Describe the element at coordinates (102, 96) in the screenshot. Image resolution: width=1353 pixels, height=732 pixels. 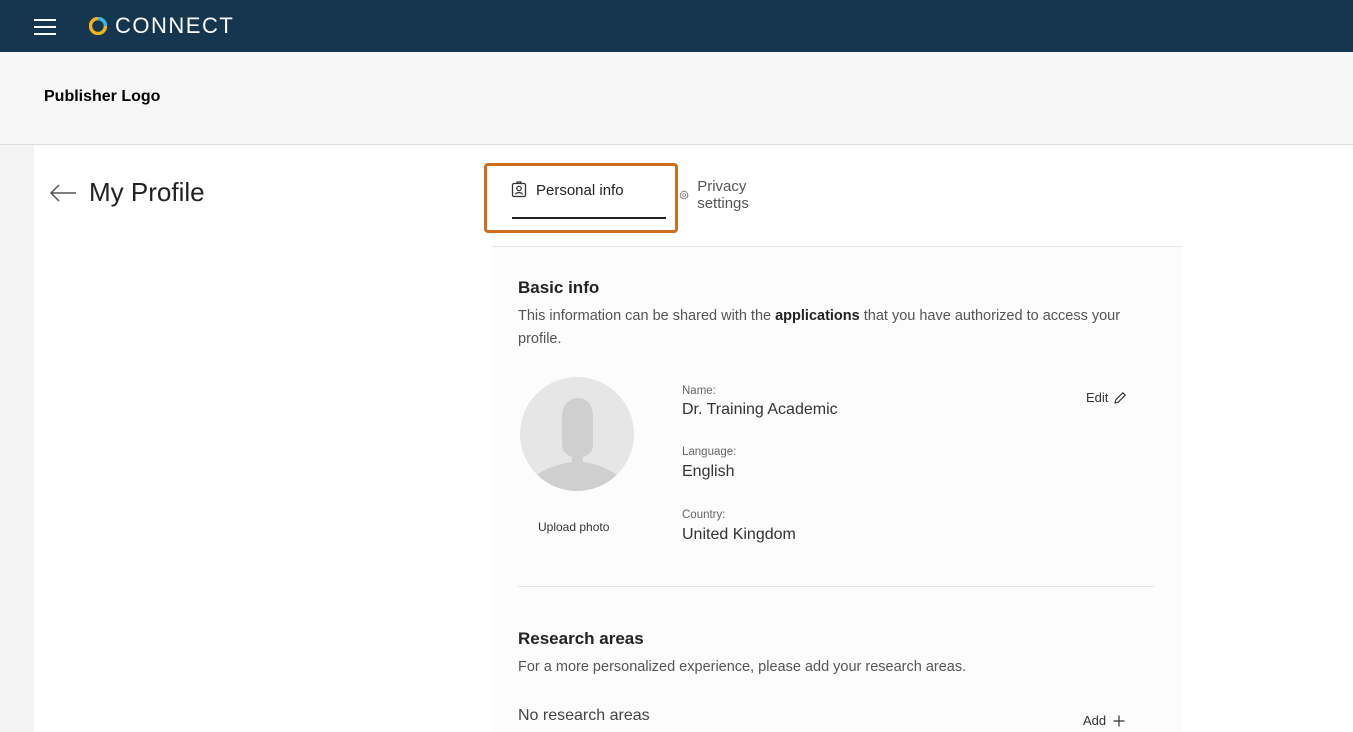
I see `publisher-logo: Publisher Logo` at that location.